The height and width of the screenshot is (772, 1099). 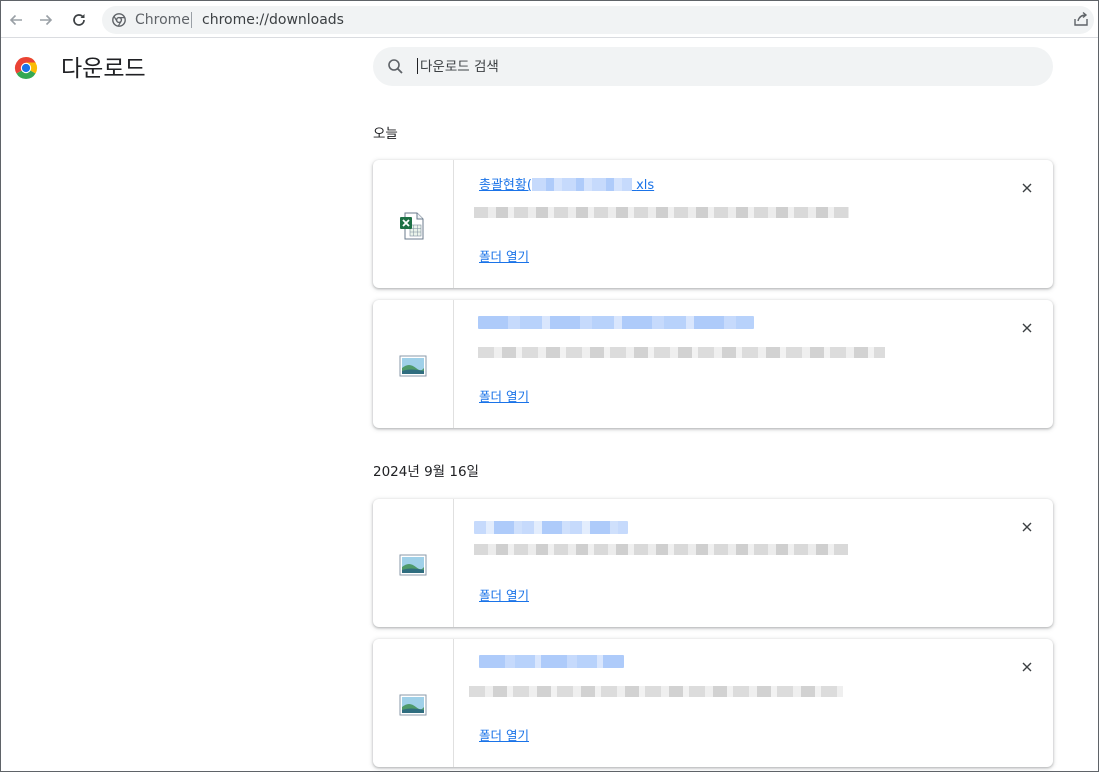 What do you see at coordinates (395, 66) in the screenshot?
I see `search-icon` at bounding box center [395, 66].